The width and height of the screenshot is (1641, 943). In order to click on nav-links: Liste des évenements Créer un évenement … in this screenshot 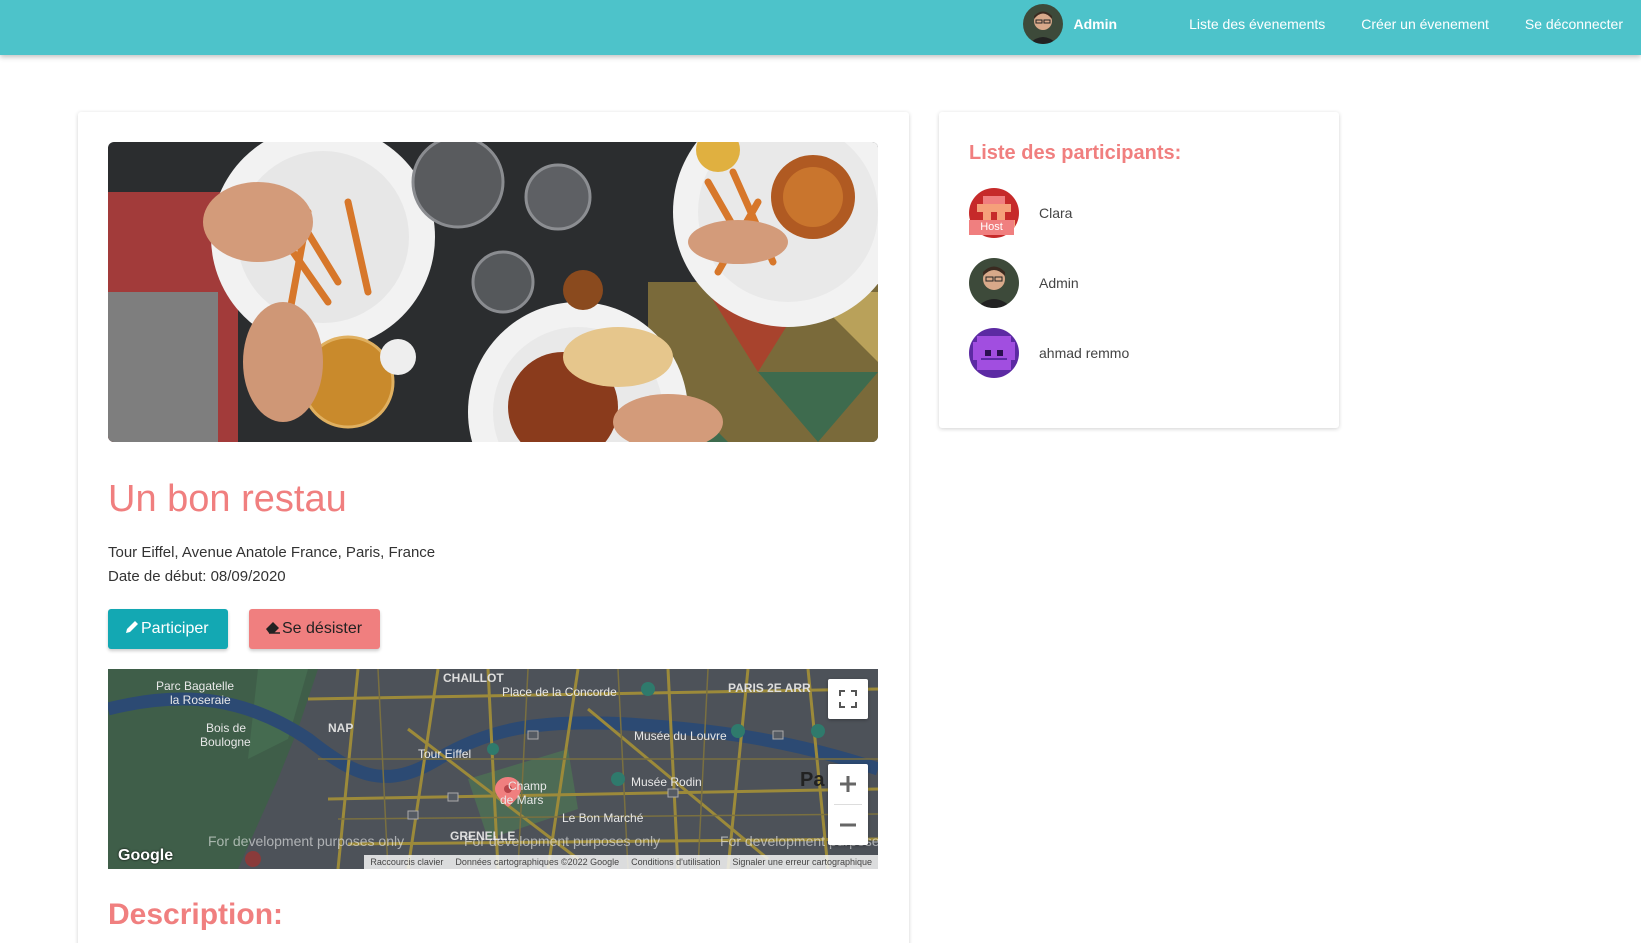, I will do `click(1388, 24)`.